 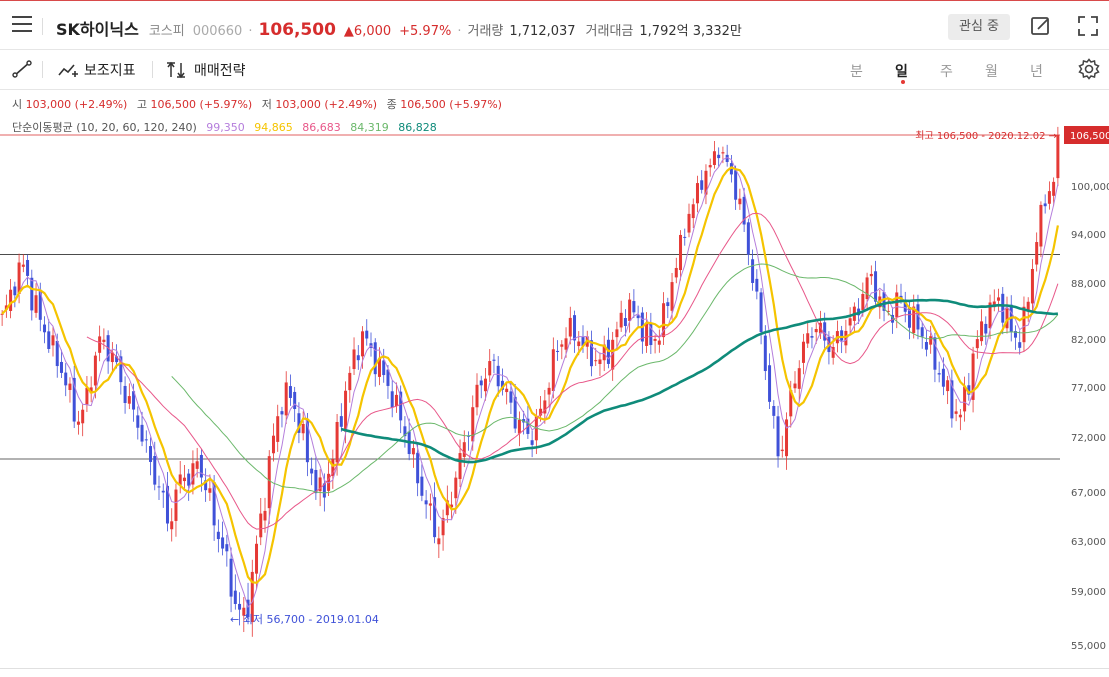 What do you see at coordinates (1088, 493) in the screenshot?
I see `y-axis-tick-label: 67,000` at bounding box center [1088, 493].